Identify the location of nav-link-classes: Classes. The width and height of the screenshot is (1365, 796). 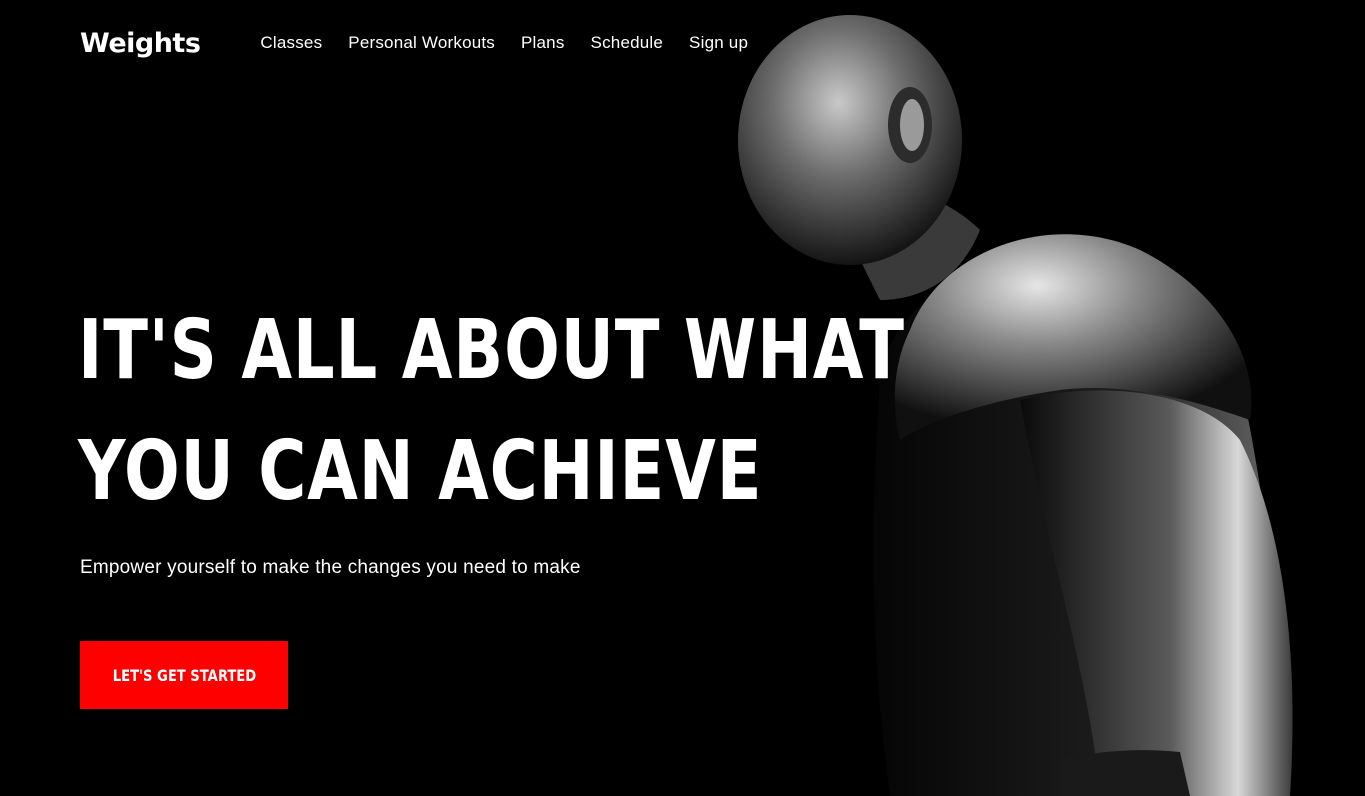
(291, 43).